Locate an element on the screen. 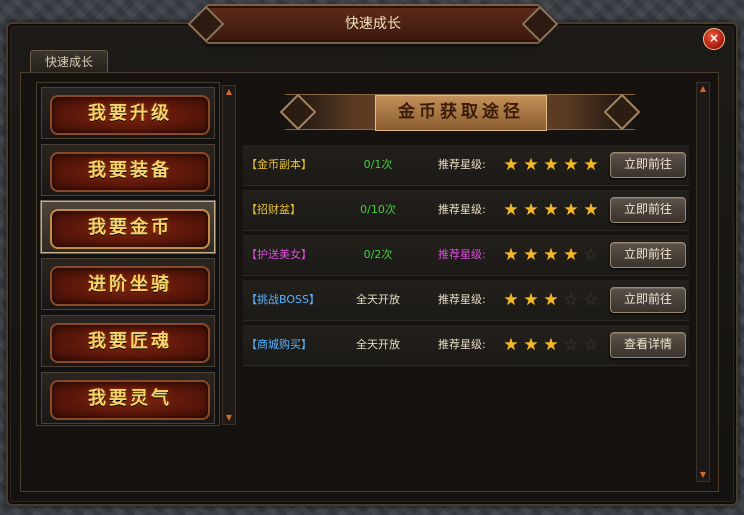 The width and height of the screenshot is (744, 515). star-rating: ★ ★ ★ ★ ☆ is located at coordinates (551, 255).